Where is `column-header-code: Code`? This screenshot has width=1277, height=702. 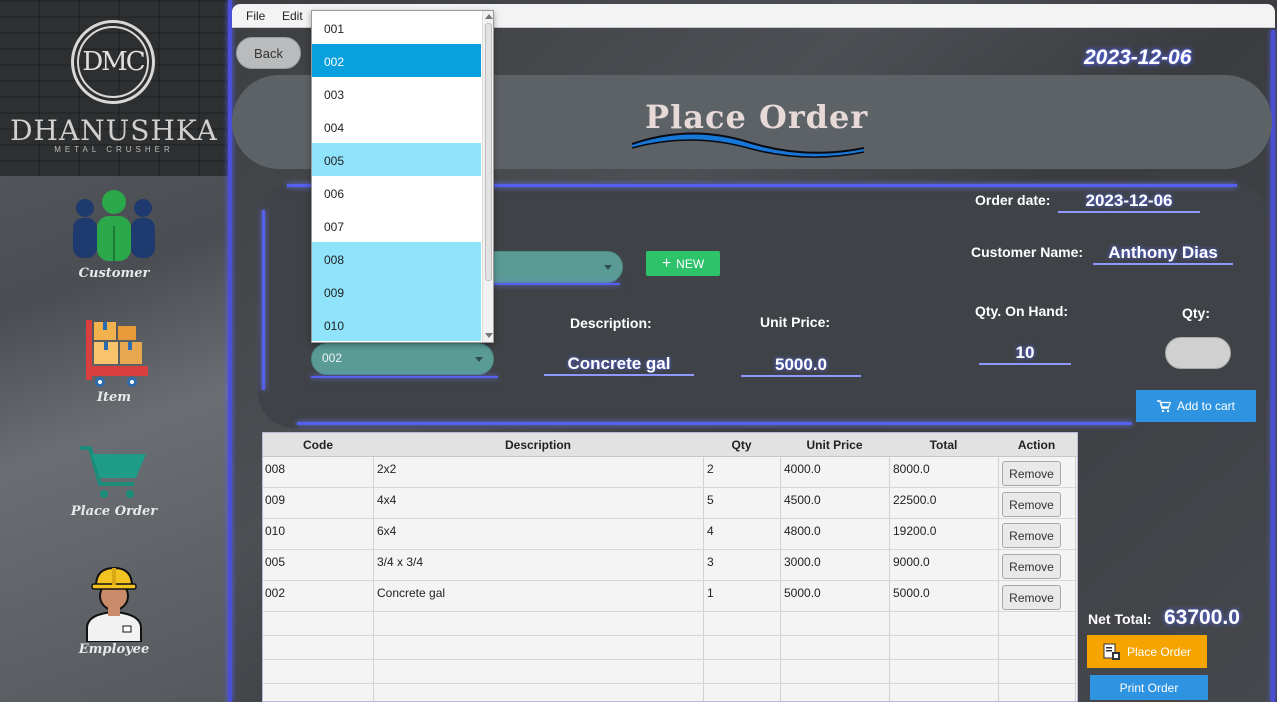
column-header-code: Code is located at coordinates (318, 445).